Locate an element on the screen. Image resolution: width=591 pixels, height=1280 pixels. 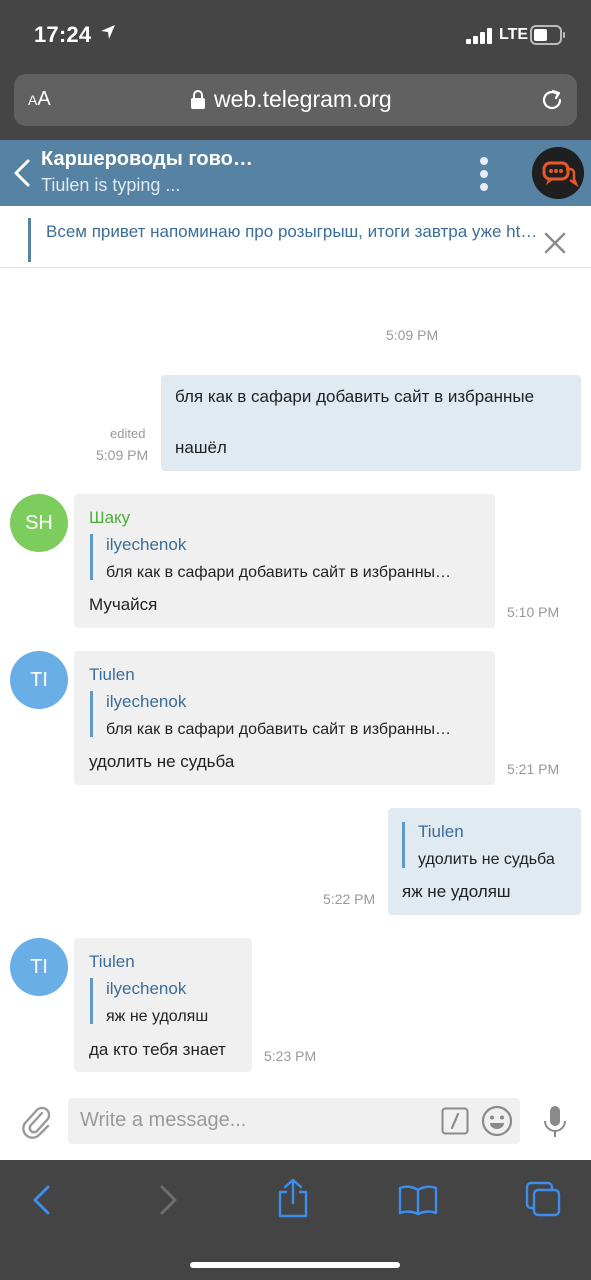
safari-top-bar: 17:24 LTE AA web.telegram.org is located at coordinates (295, 70).